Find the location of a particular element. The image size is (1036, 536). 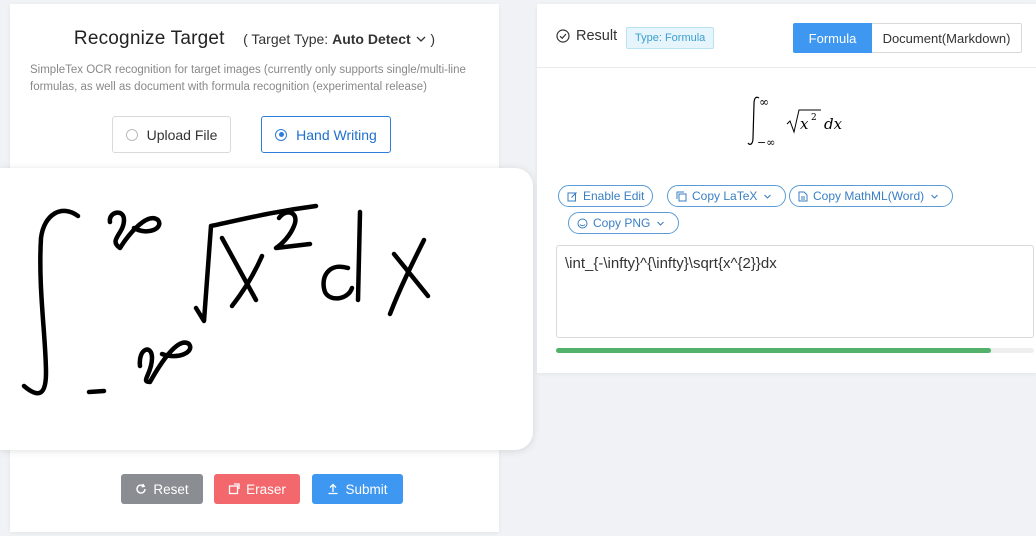

handwriting-strokes is located at coordinates (226, 299).